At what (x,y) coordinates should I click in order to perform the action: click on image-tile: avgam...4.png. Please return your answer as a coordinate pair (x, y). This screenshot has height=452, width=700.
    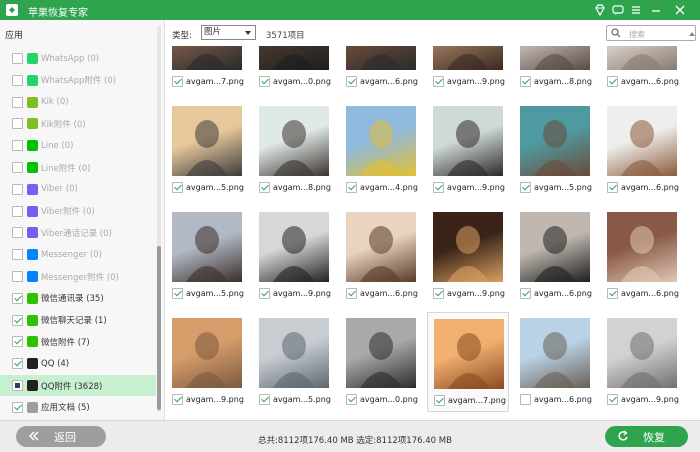
    Looking at the image, I should click on (381, 150).